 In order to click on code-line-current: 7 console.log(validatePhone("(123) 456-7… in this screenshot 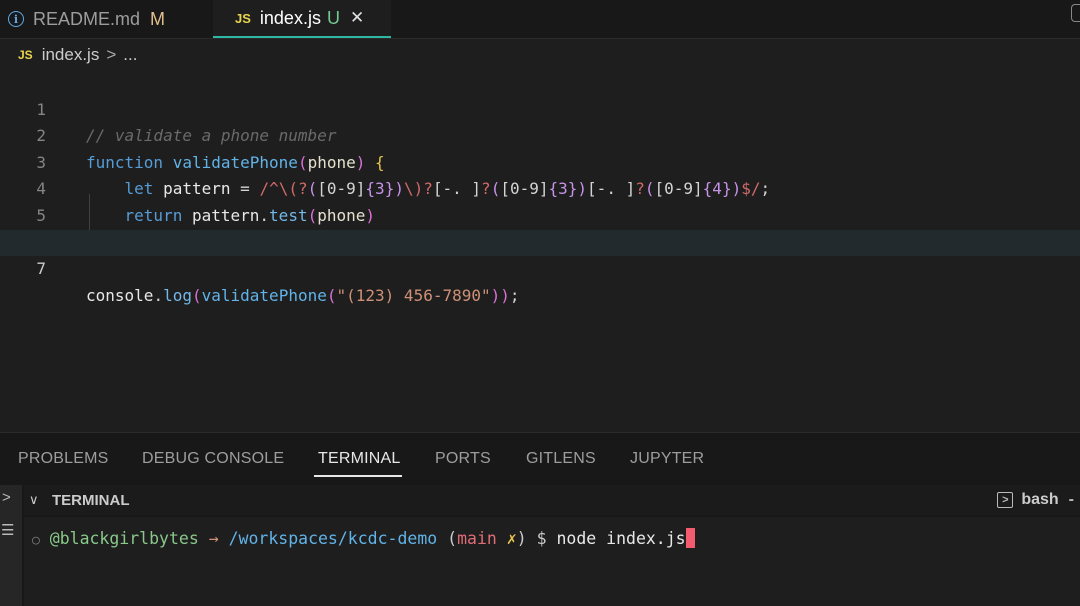, I will do `click(540, 267)`.